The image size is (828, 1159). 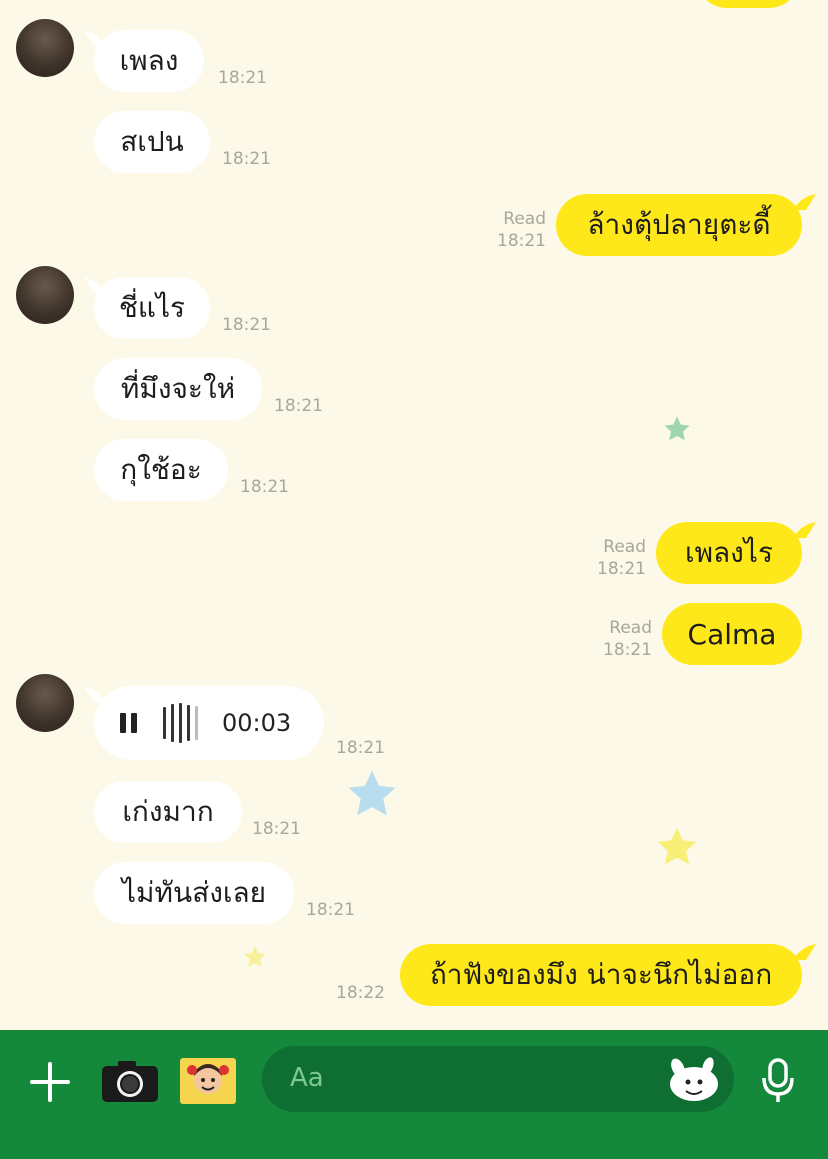 I want to click on message-text: Calma, so click(x=732, y=634).